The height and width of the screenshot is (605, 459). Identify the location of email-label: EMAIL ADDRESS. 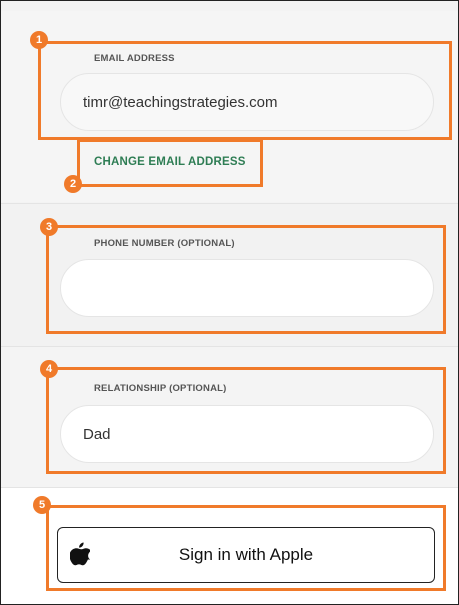
(134, 58).